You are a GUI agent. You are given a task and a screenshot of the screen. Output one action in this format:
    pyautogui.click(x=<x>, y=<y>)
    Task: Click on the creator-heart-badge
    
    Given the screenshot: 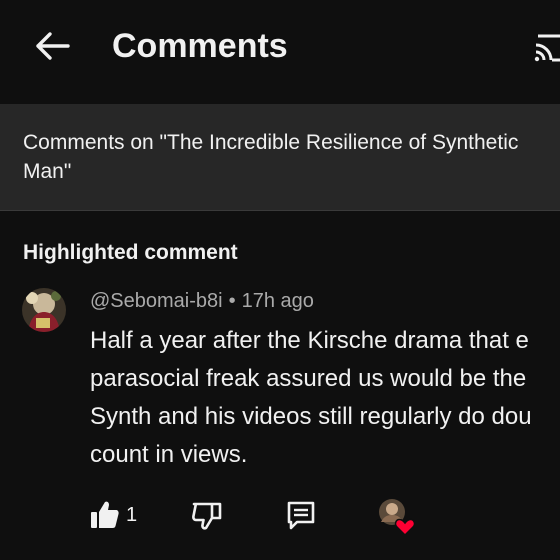 What is the action you would take?
    pyautogui.click(x=396, y=516)
    